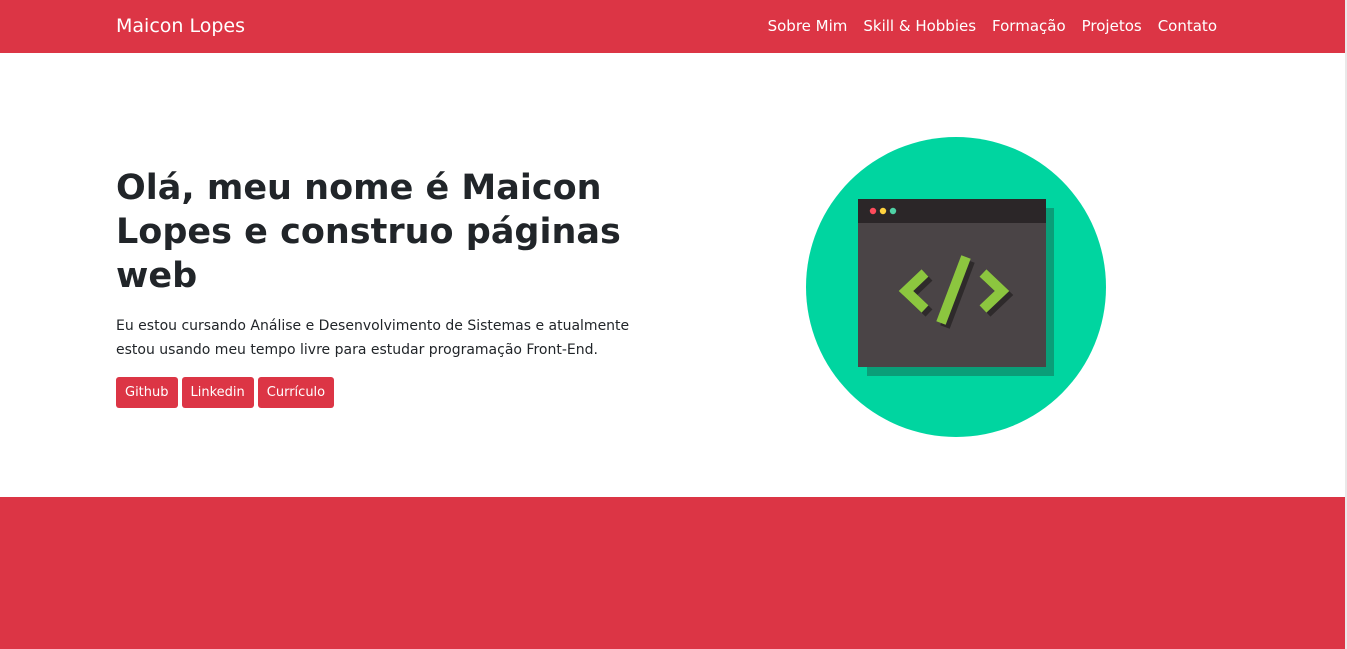 Image resolution: width=1347 pixels, height=649 pixels. I want to click on nav-link-skill-hobbies: Skill & Hobbies, so click(919, 26).